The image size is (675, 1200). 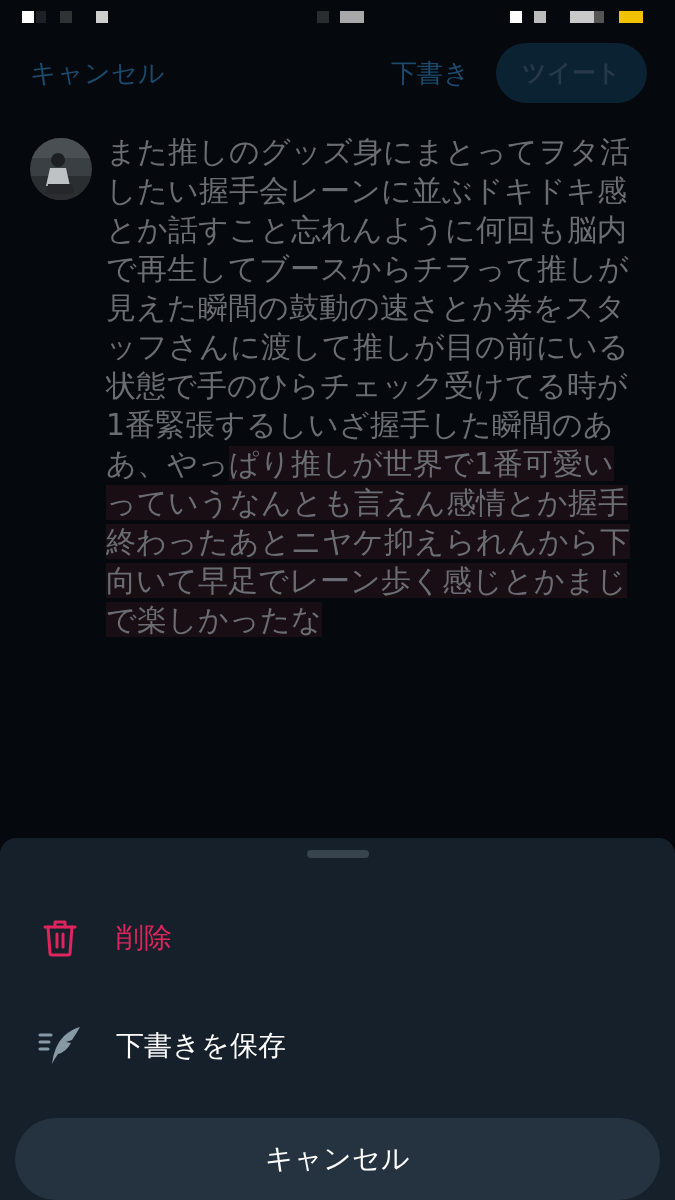 What do you see at coordinates (430, 73) in the screenshot?
I see `drafts-link: 下書き` at bounding box center [430, 73].